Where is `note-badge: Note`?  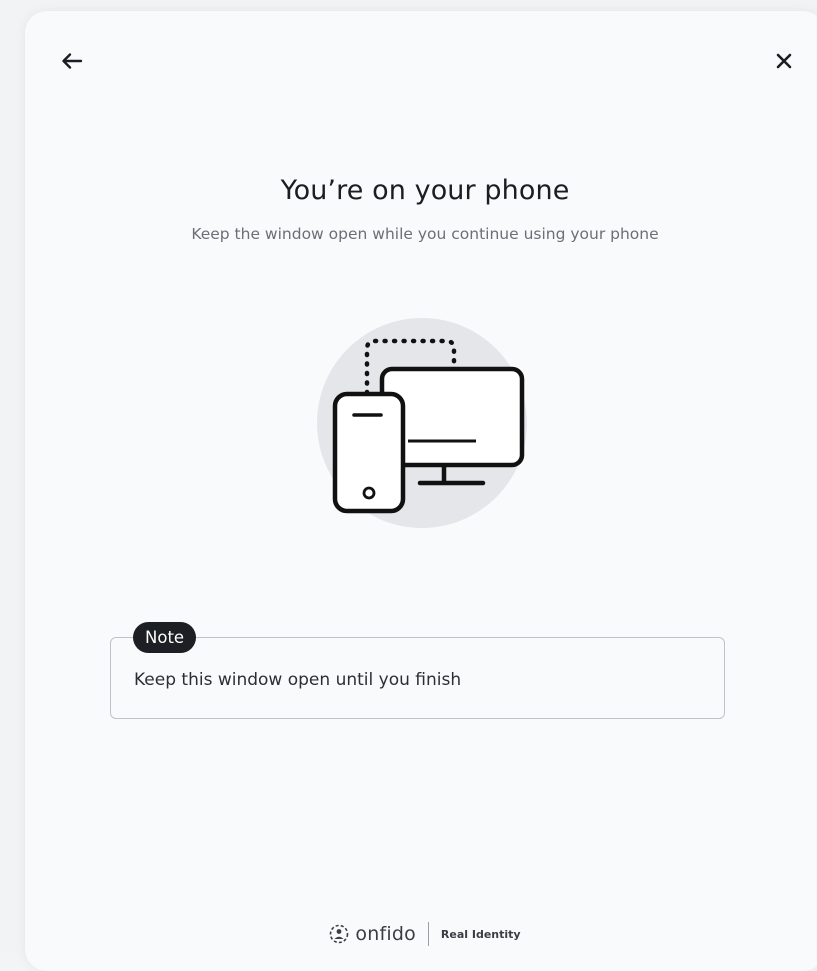 note-badge: Note is located at coordinates (165, 637).